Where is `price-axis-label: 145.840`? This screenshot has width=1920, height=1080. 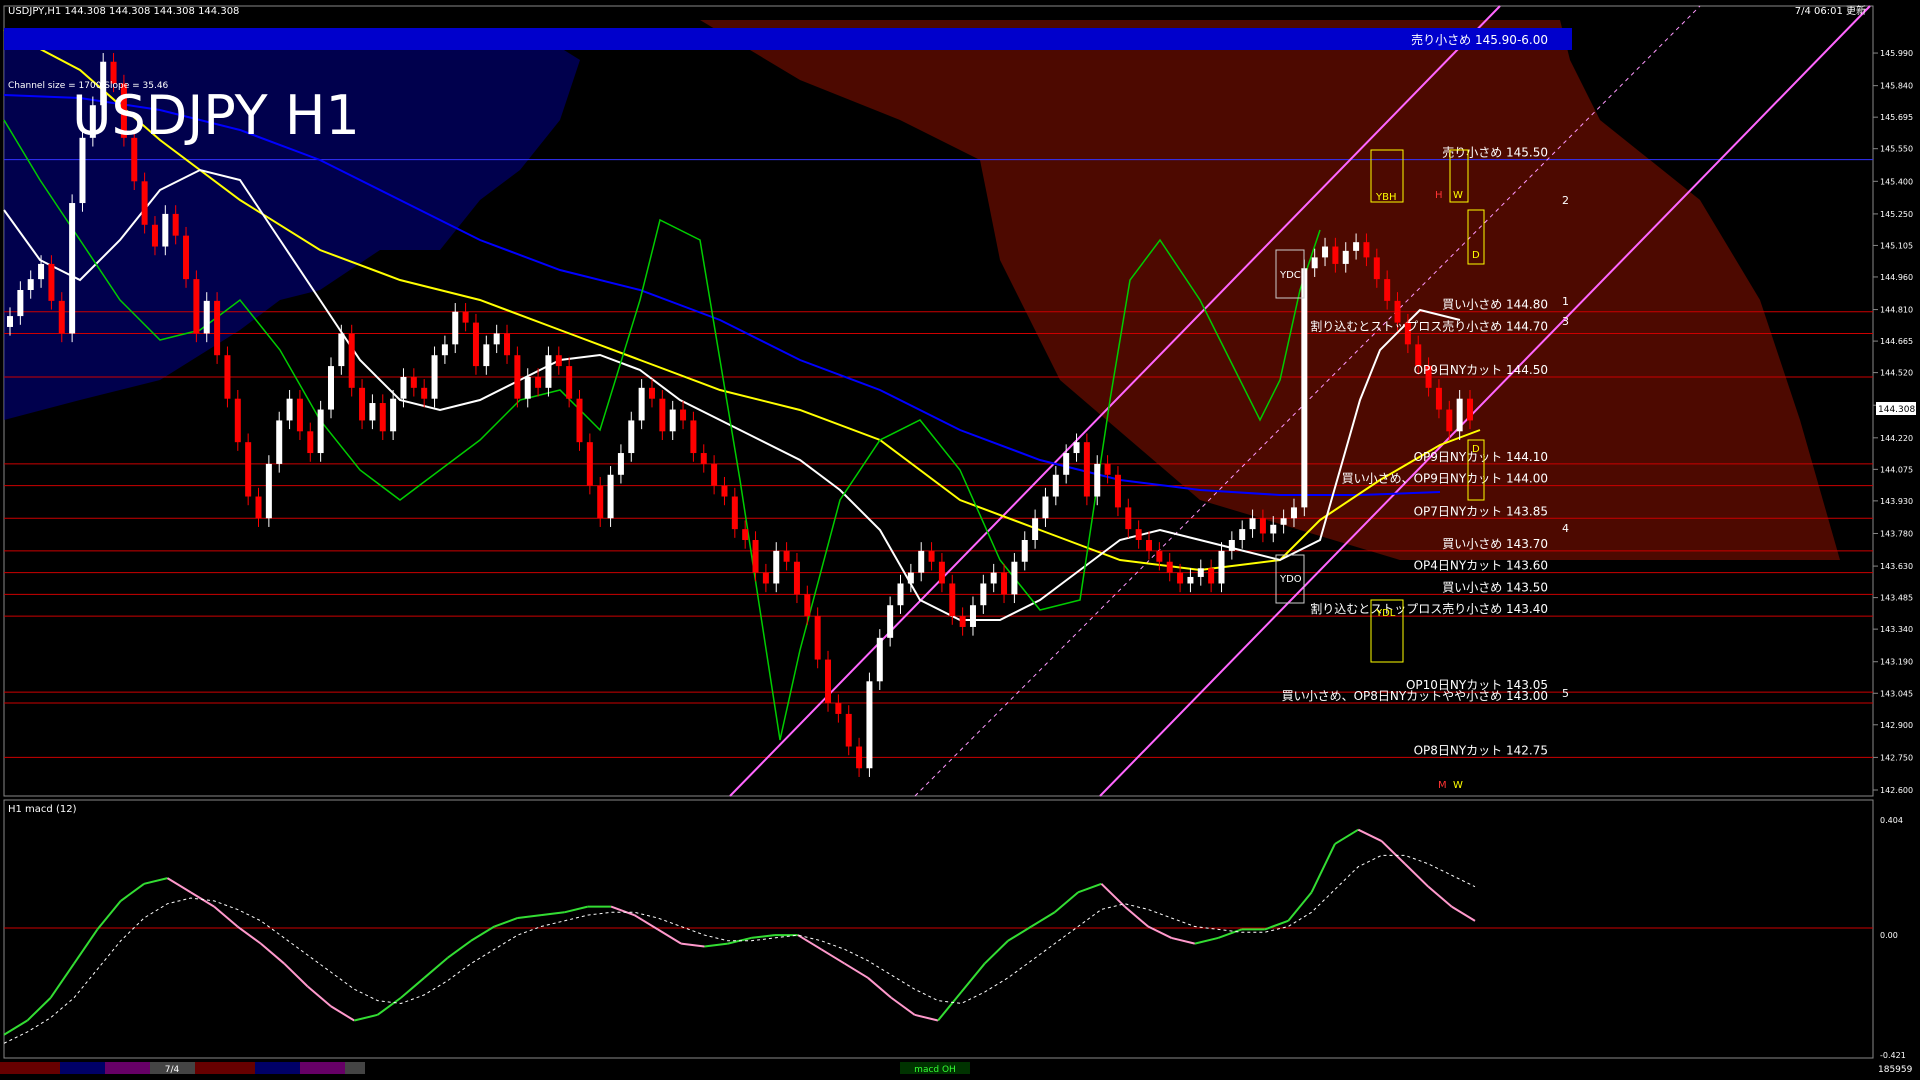 price-axis-label: 145.840 is located at coordinates (1896, 86).